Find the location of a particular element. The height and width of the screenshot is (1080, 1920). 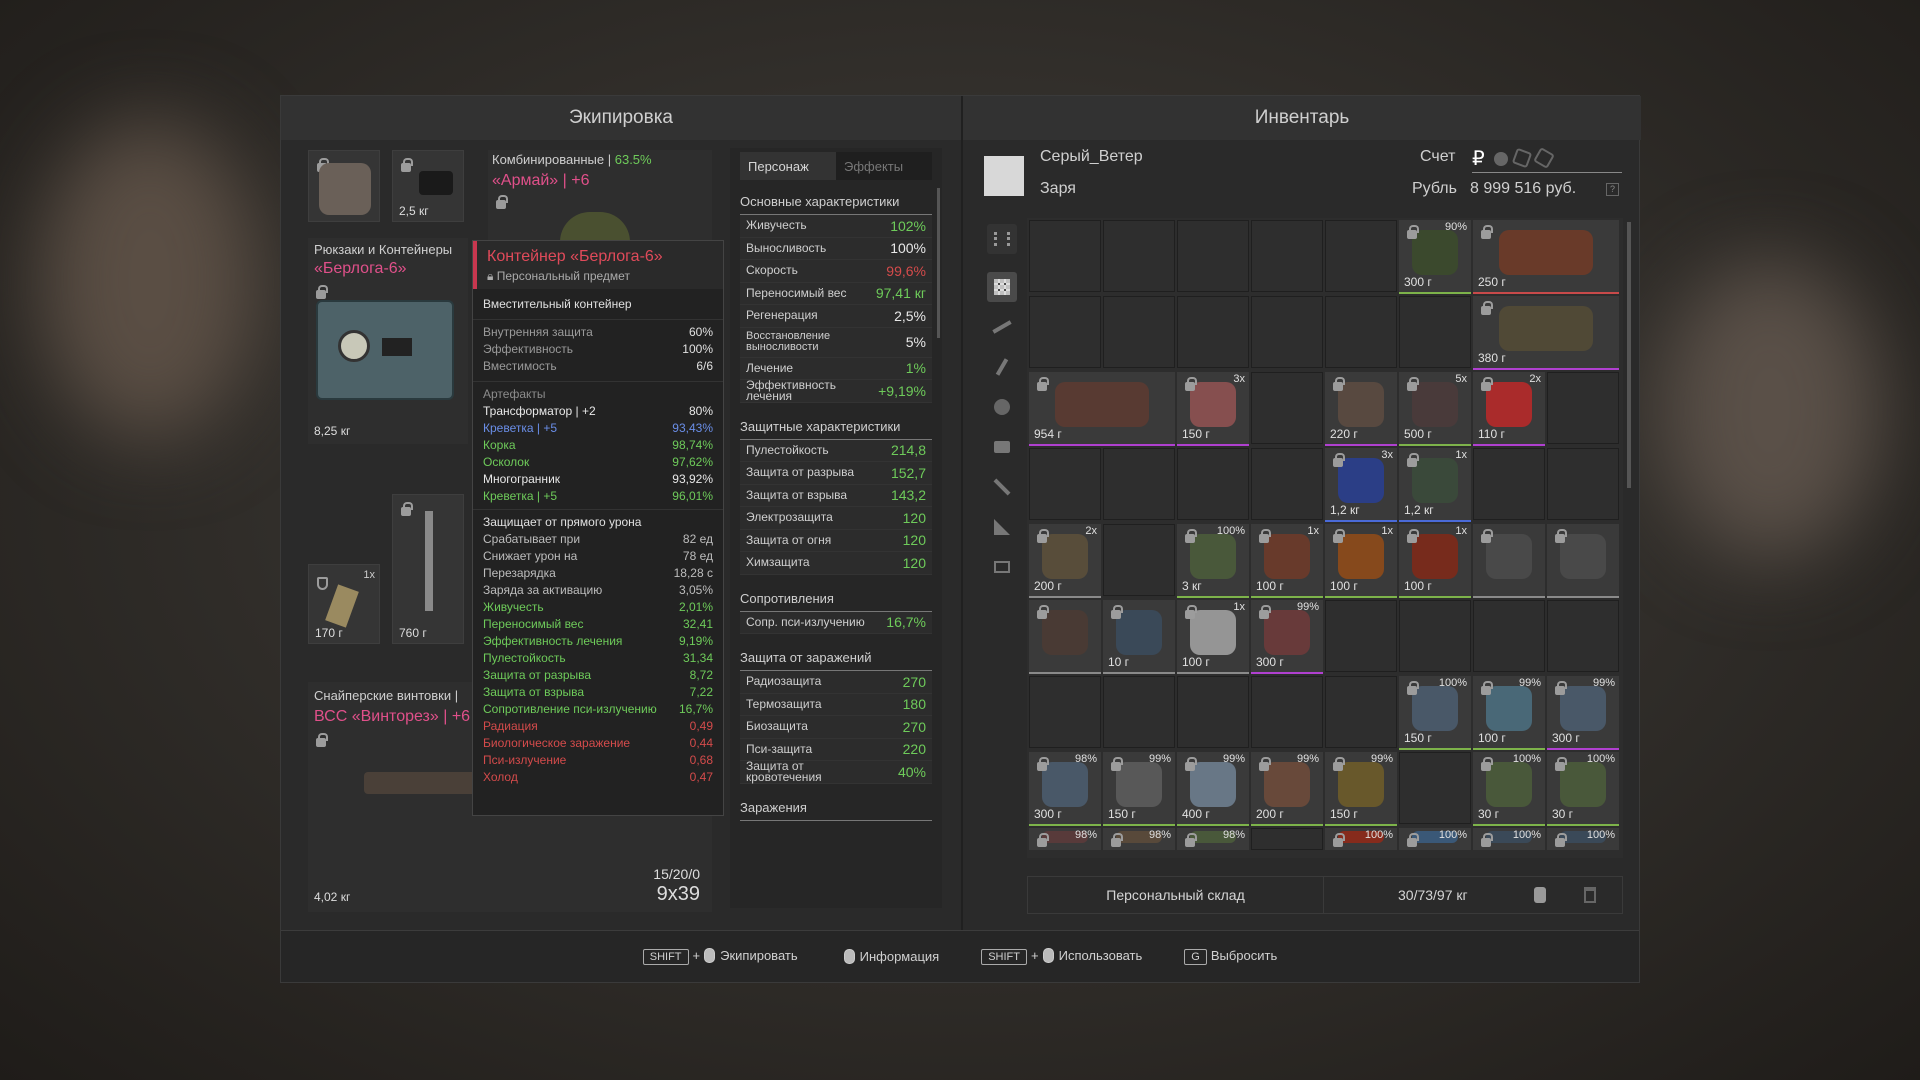

sort-icon is located at coordinates (1002, 239).